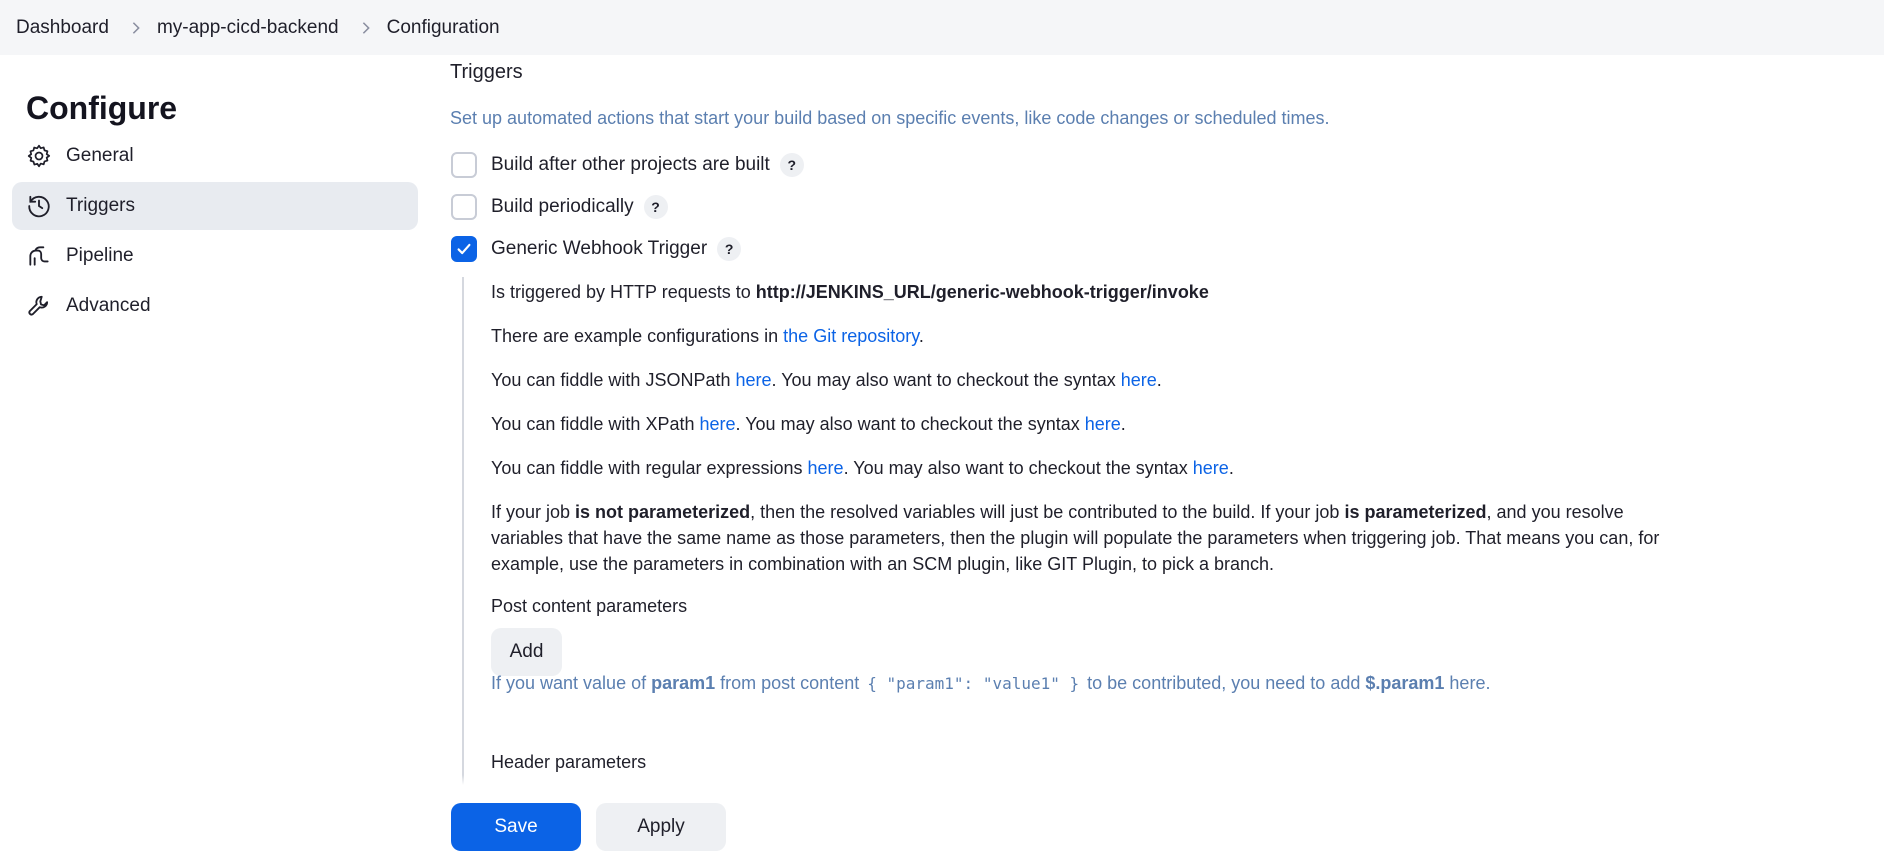  I want to click on option-generic-webhook-trigger: Generic Webhook Trigger ?, so click(596, 249).